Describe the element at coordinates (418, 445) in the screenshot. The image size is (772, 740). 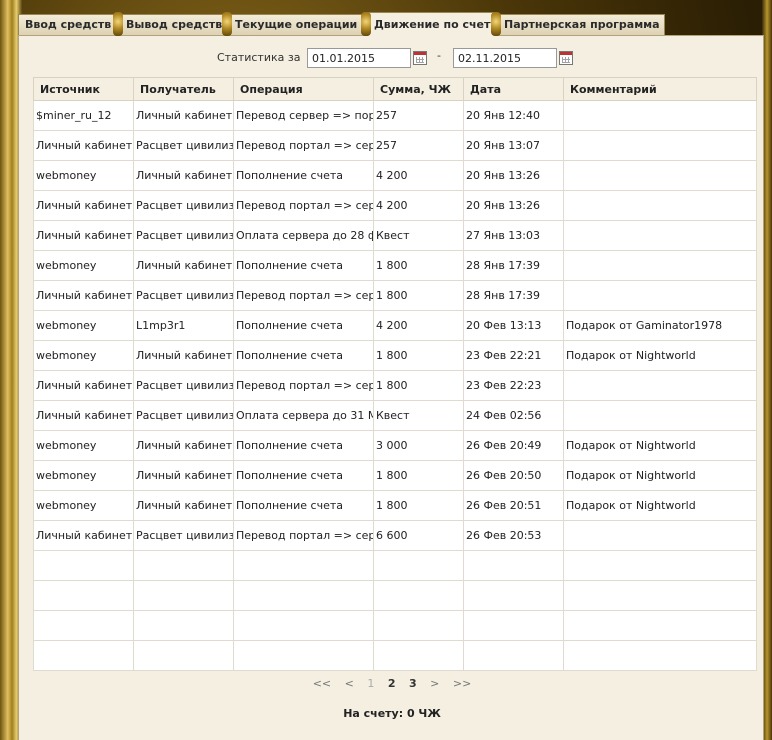
I see `cell-amount: 3 000` at that location.